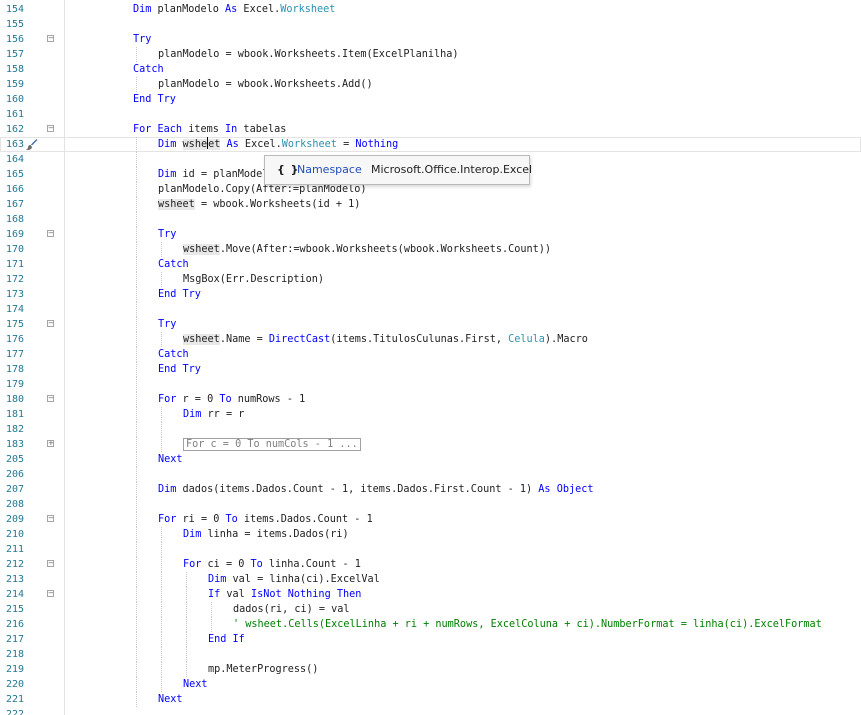 The height and width of the screenshot is (715, 861). I want to click on code-line: 222, so click(430, 711).